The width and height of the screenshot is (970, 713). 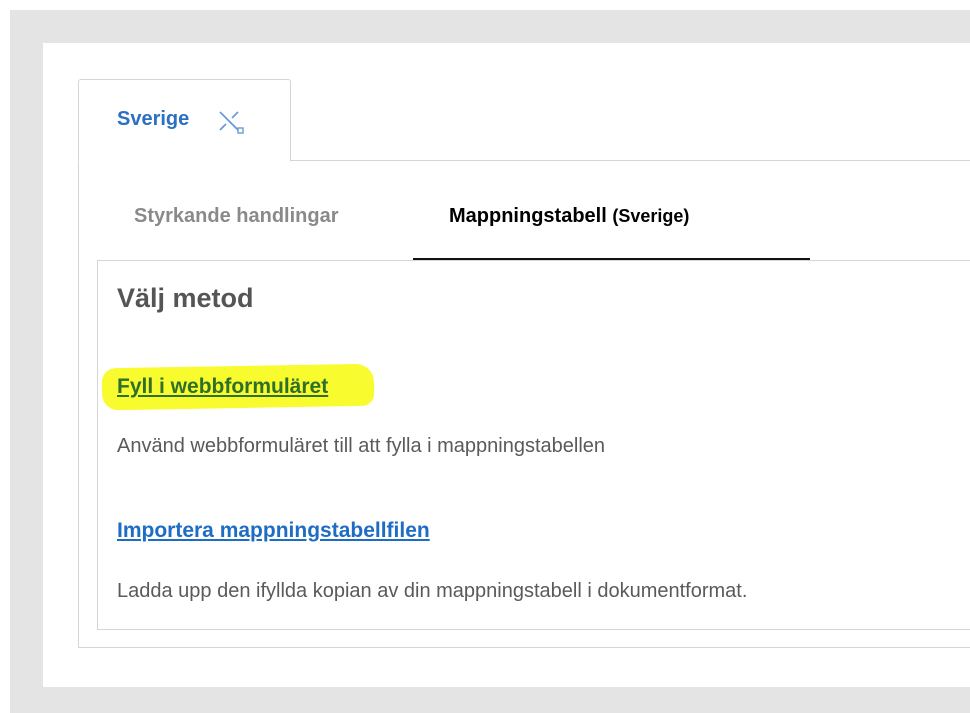 I want to click on subtab-label: Styrkande handlingar, so click(x=236, y=216).